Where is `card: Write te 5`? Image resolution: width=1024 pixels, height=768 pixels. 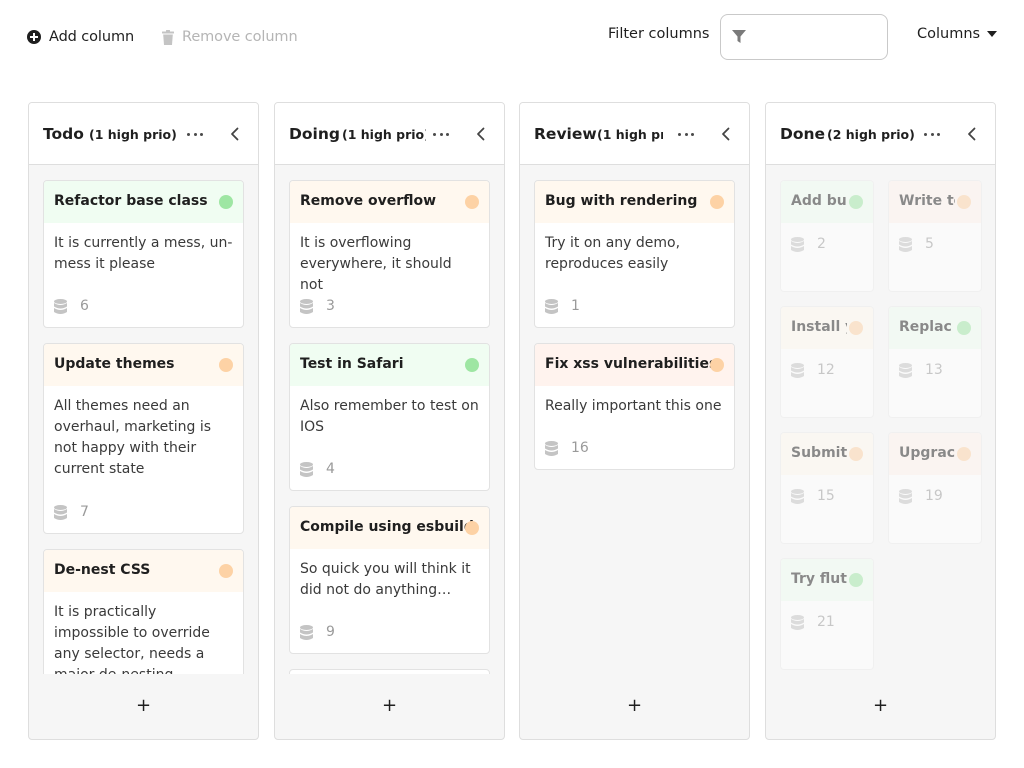
card: Write te 5 is located at coordinates (935, 236).